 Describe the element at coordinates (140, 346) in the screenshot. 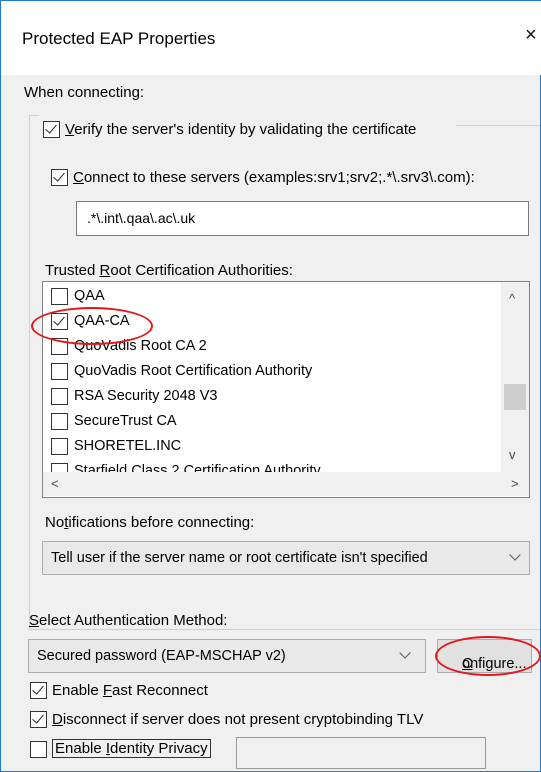

I see `ca-label: QuoVadis Root CA 2` at that location.